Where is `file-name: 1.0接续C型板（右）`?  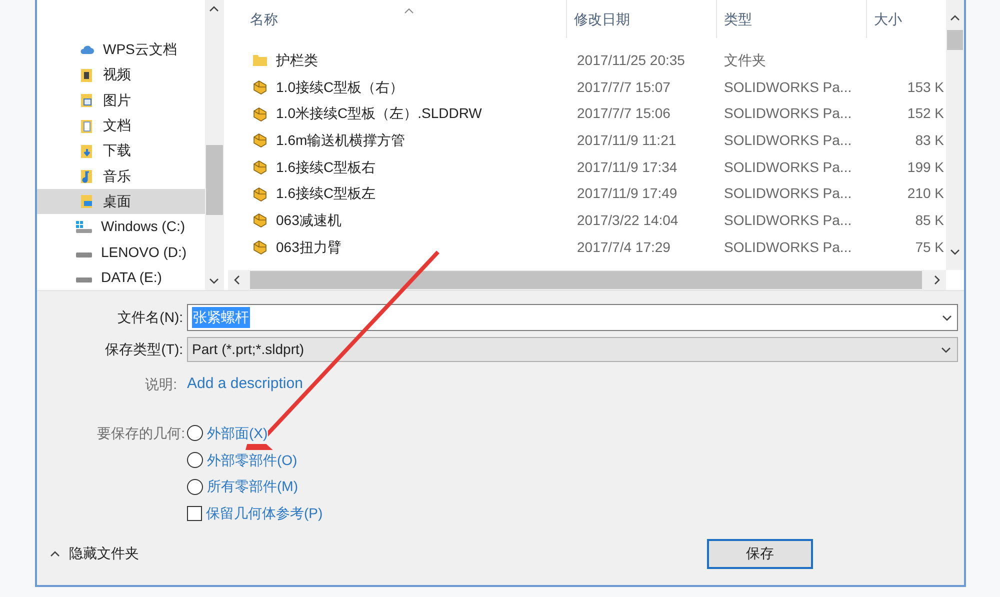
file-name: 1.0接续C型板（右） is located at coordinates (340, 87).